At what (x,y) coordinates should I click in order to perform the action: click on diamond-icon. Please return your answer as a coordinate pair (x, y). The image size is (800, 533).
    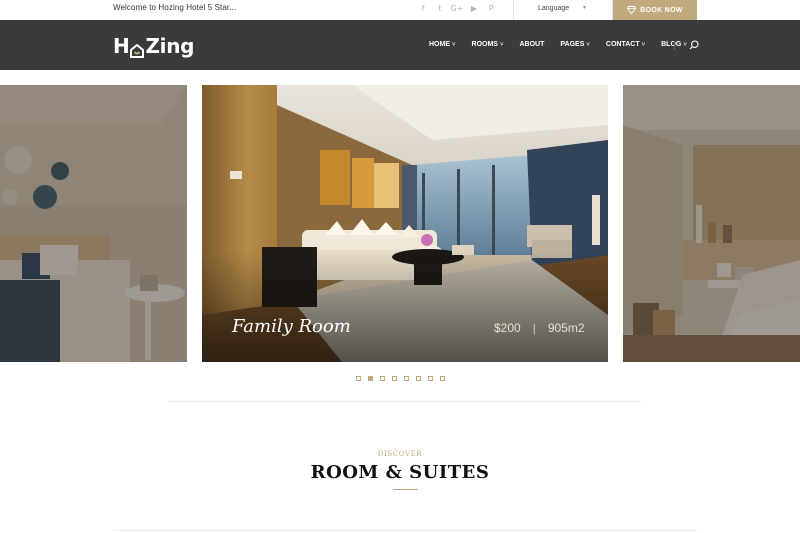
    Looking at the image, I should click on (632, 10).